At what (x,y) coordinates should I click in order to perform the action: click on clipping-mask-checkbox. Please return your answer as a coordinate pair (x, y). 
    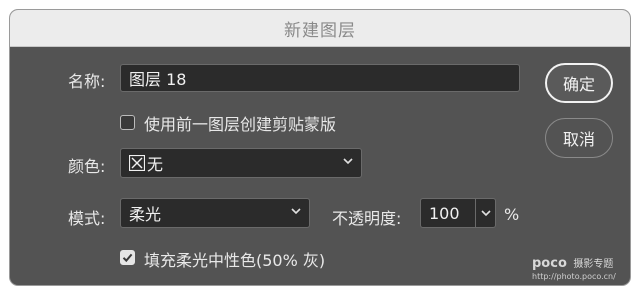
    Looking at the image, I should click on (127, 122).